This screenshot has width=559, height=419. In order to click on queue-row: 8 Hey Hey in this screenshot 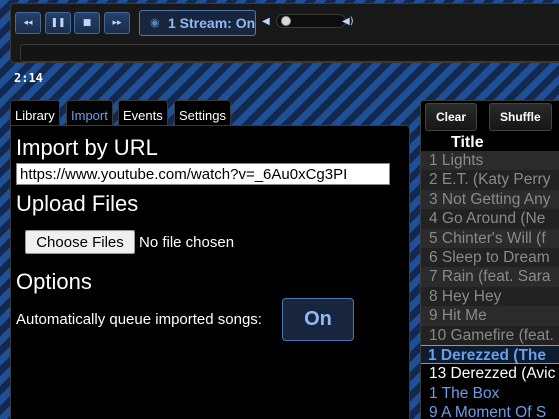, I will do `click(490, 296)`.